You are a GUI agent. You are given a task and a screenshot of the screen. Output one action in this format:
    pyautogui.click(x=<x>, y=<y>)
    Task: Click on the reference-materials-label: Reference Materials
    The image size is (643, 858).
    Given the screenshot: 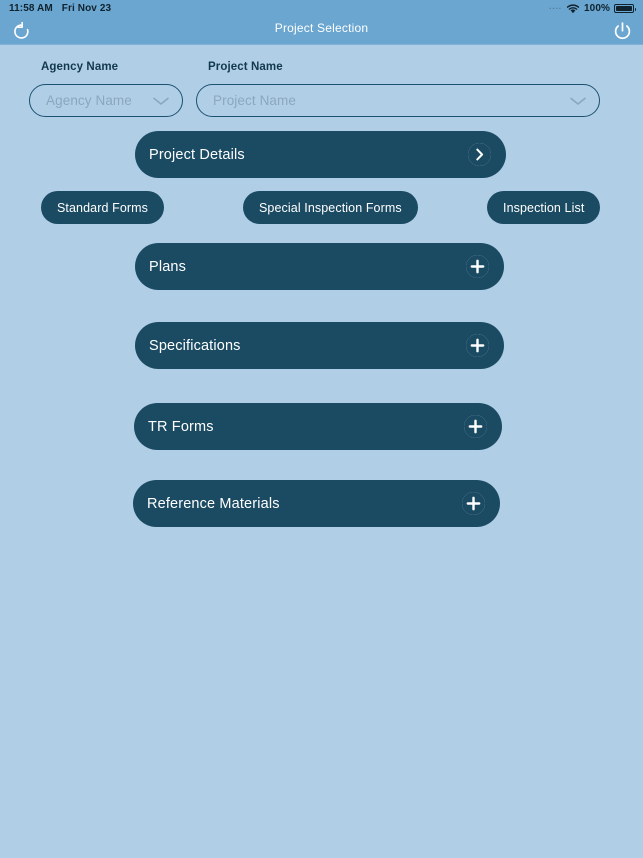 What is the action you would take?
    pyautogui.click(x=213, y=503)
    